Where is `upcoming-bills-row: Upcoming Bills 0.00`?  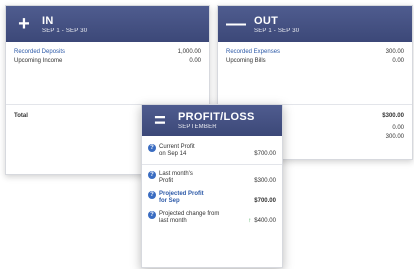
upcoming-bills-row: Upcoming Bills 0.00 is located at coordinates (315, 61).